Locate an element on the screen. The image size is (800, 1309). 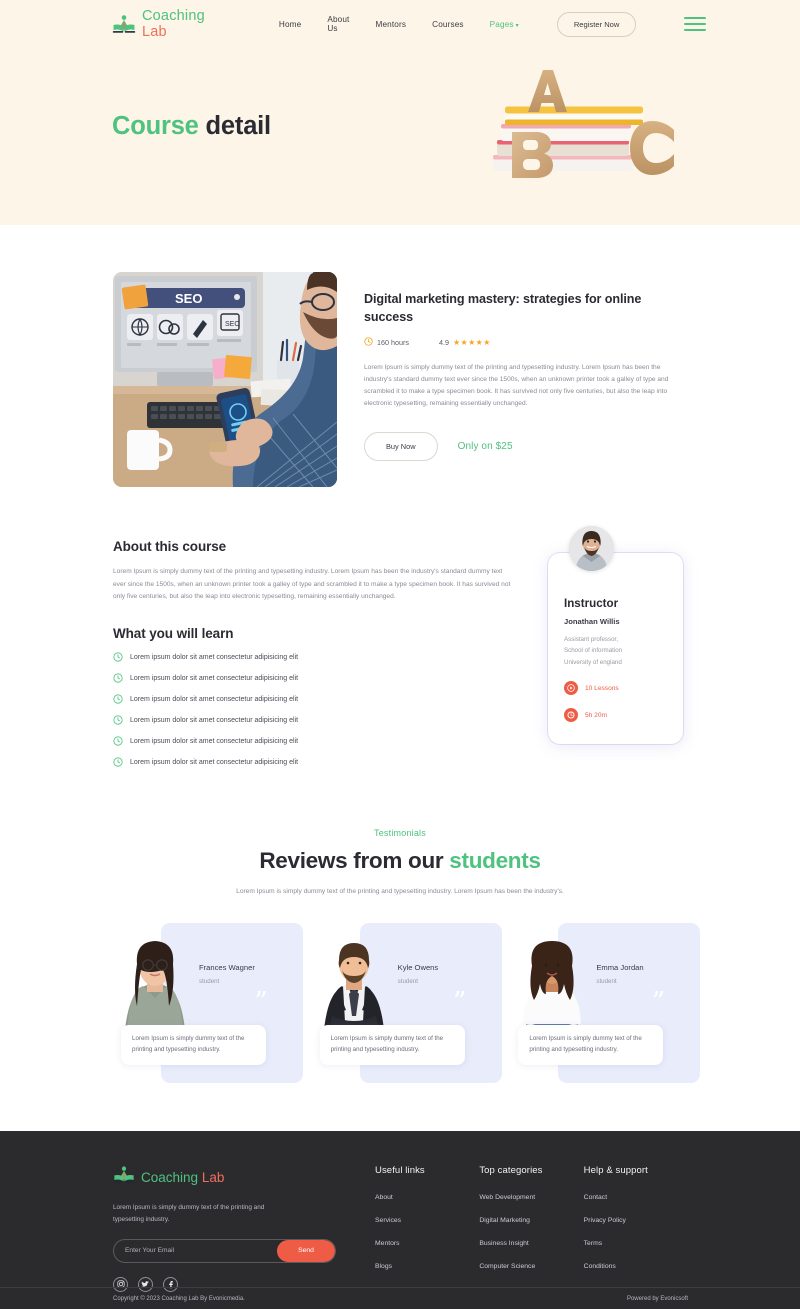
lessons-badge-label: 10 Lessons is located at coordinates (602, 688).